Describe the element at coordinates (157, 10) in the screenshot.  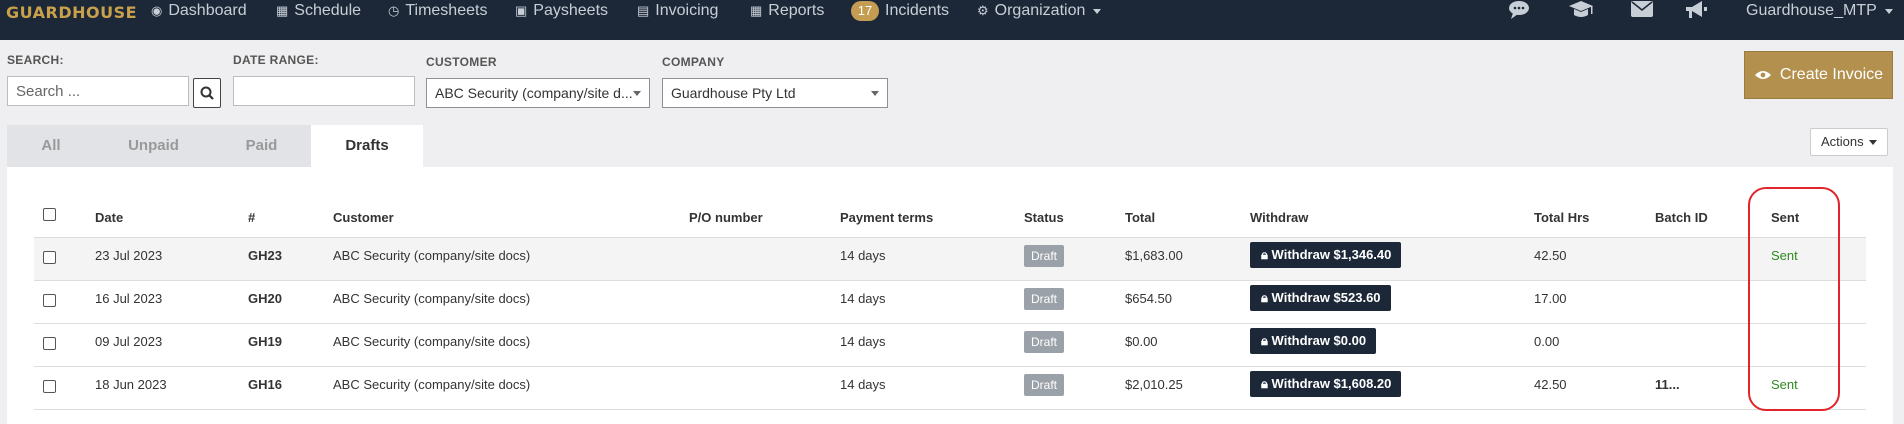
I see `palette-icon: ◉` at that location.